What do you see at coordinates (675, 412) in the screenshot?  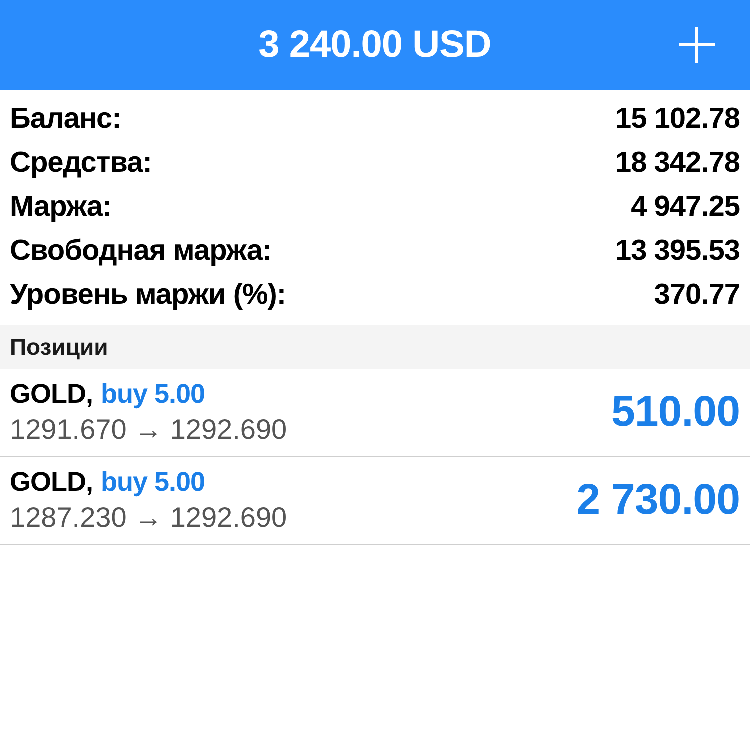 I see `profit-value: 510.00` at bounding box center [675, 412].